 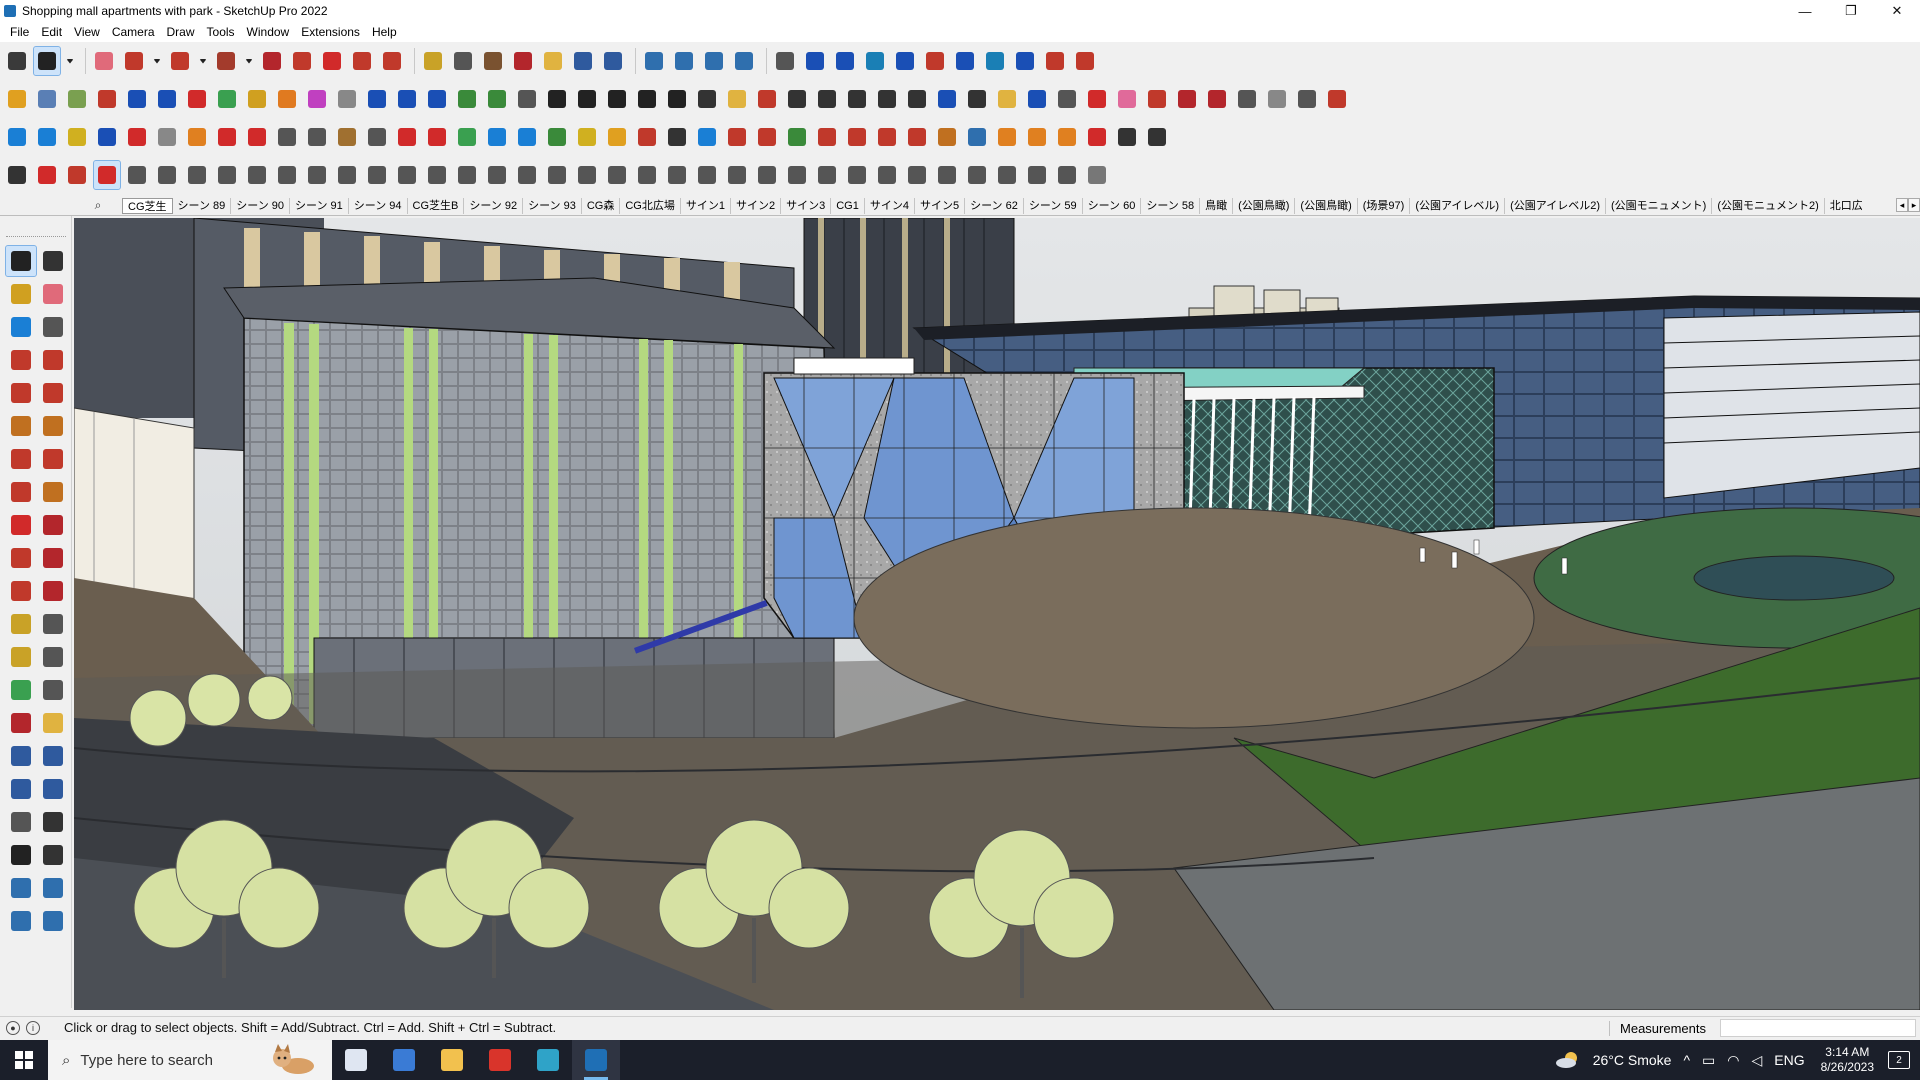 I want to click on ellipse-icon, so click(x=887, y=99).